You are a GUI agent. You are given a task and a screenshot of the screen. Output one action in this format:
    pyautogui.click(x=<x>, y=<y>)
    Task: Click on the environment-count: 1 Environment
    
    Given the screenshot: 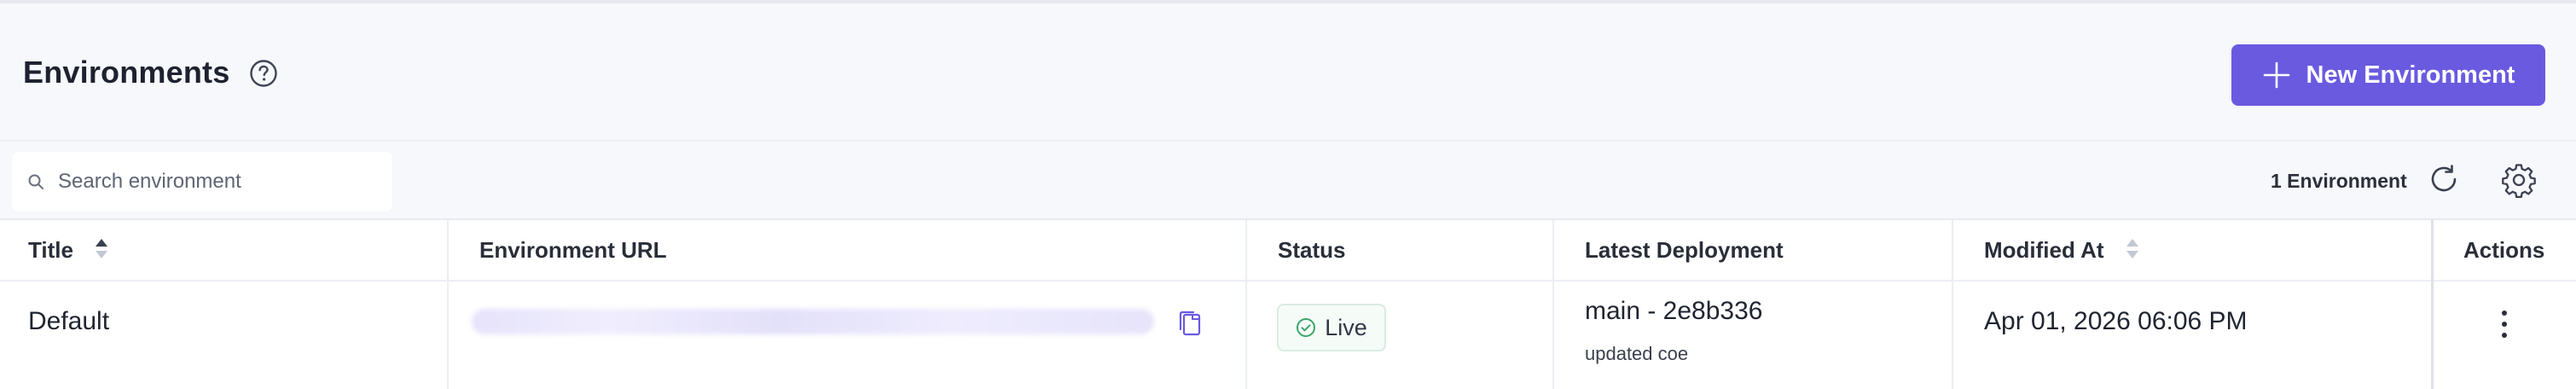 What is the action you would take?
    pyautogui.click(x=2339, y=181)
    